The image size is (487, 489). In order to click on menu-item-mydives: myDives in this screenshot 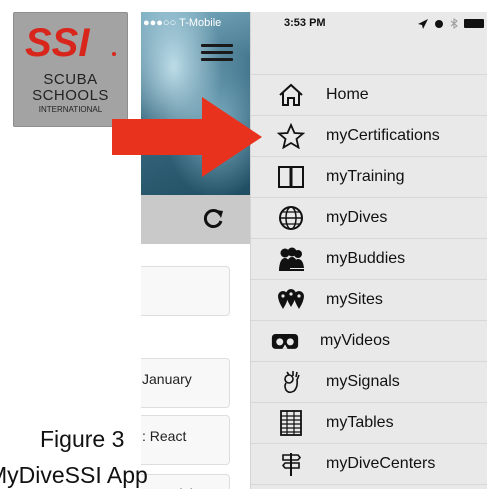, I will do `click(369, 218)`.